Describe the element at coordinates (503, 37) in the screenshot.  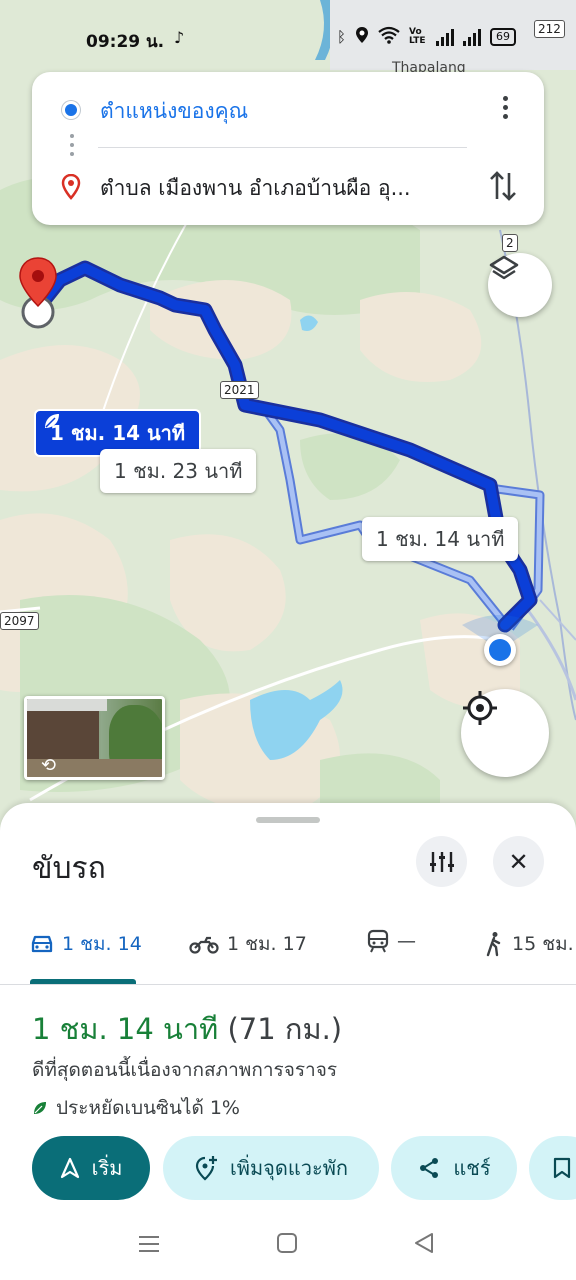
I see `battery-icon: 69` at that location.